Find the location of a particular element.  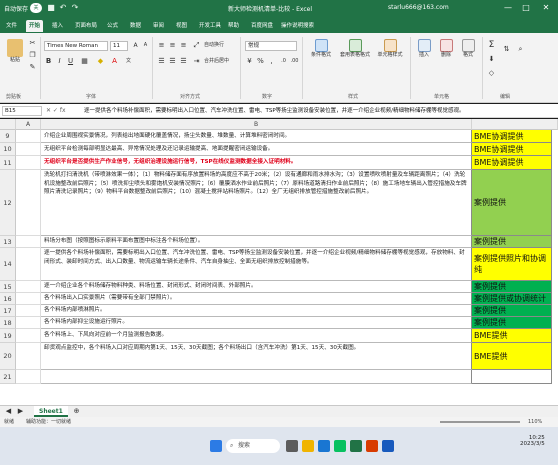

tab-file: 文件 is located at coordinates (11, 26).